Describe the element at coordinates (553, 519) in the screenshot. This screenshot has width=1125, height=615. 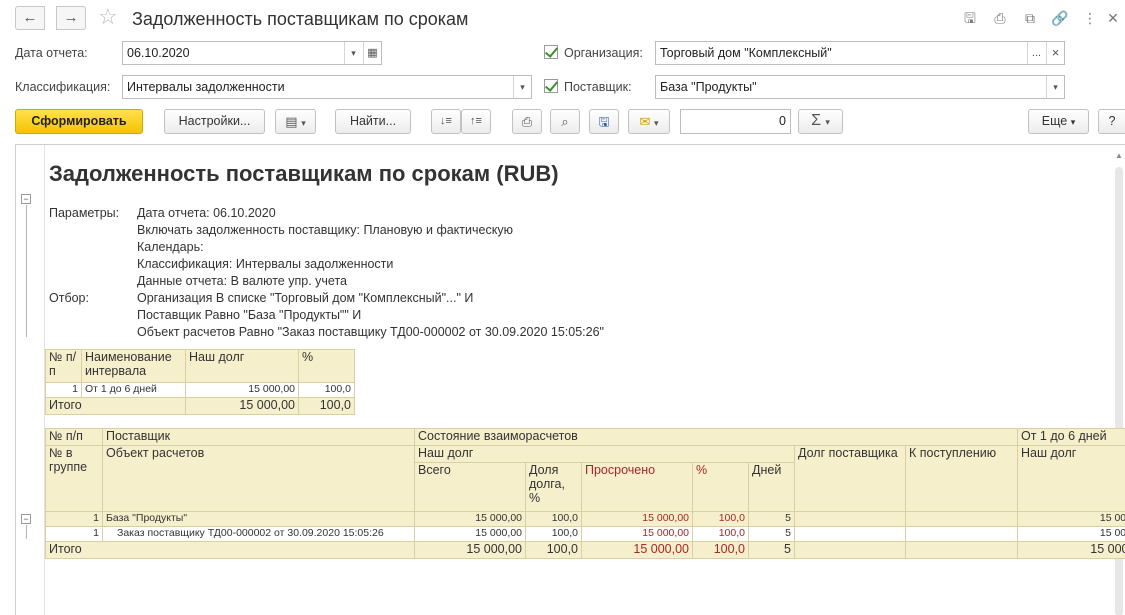
I see `cell-share: 100,0` at that location.